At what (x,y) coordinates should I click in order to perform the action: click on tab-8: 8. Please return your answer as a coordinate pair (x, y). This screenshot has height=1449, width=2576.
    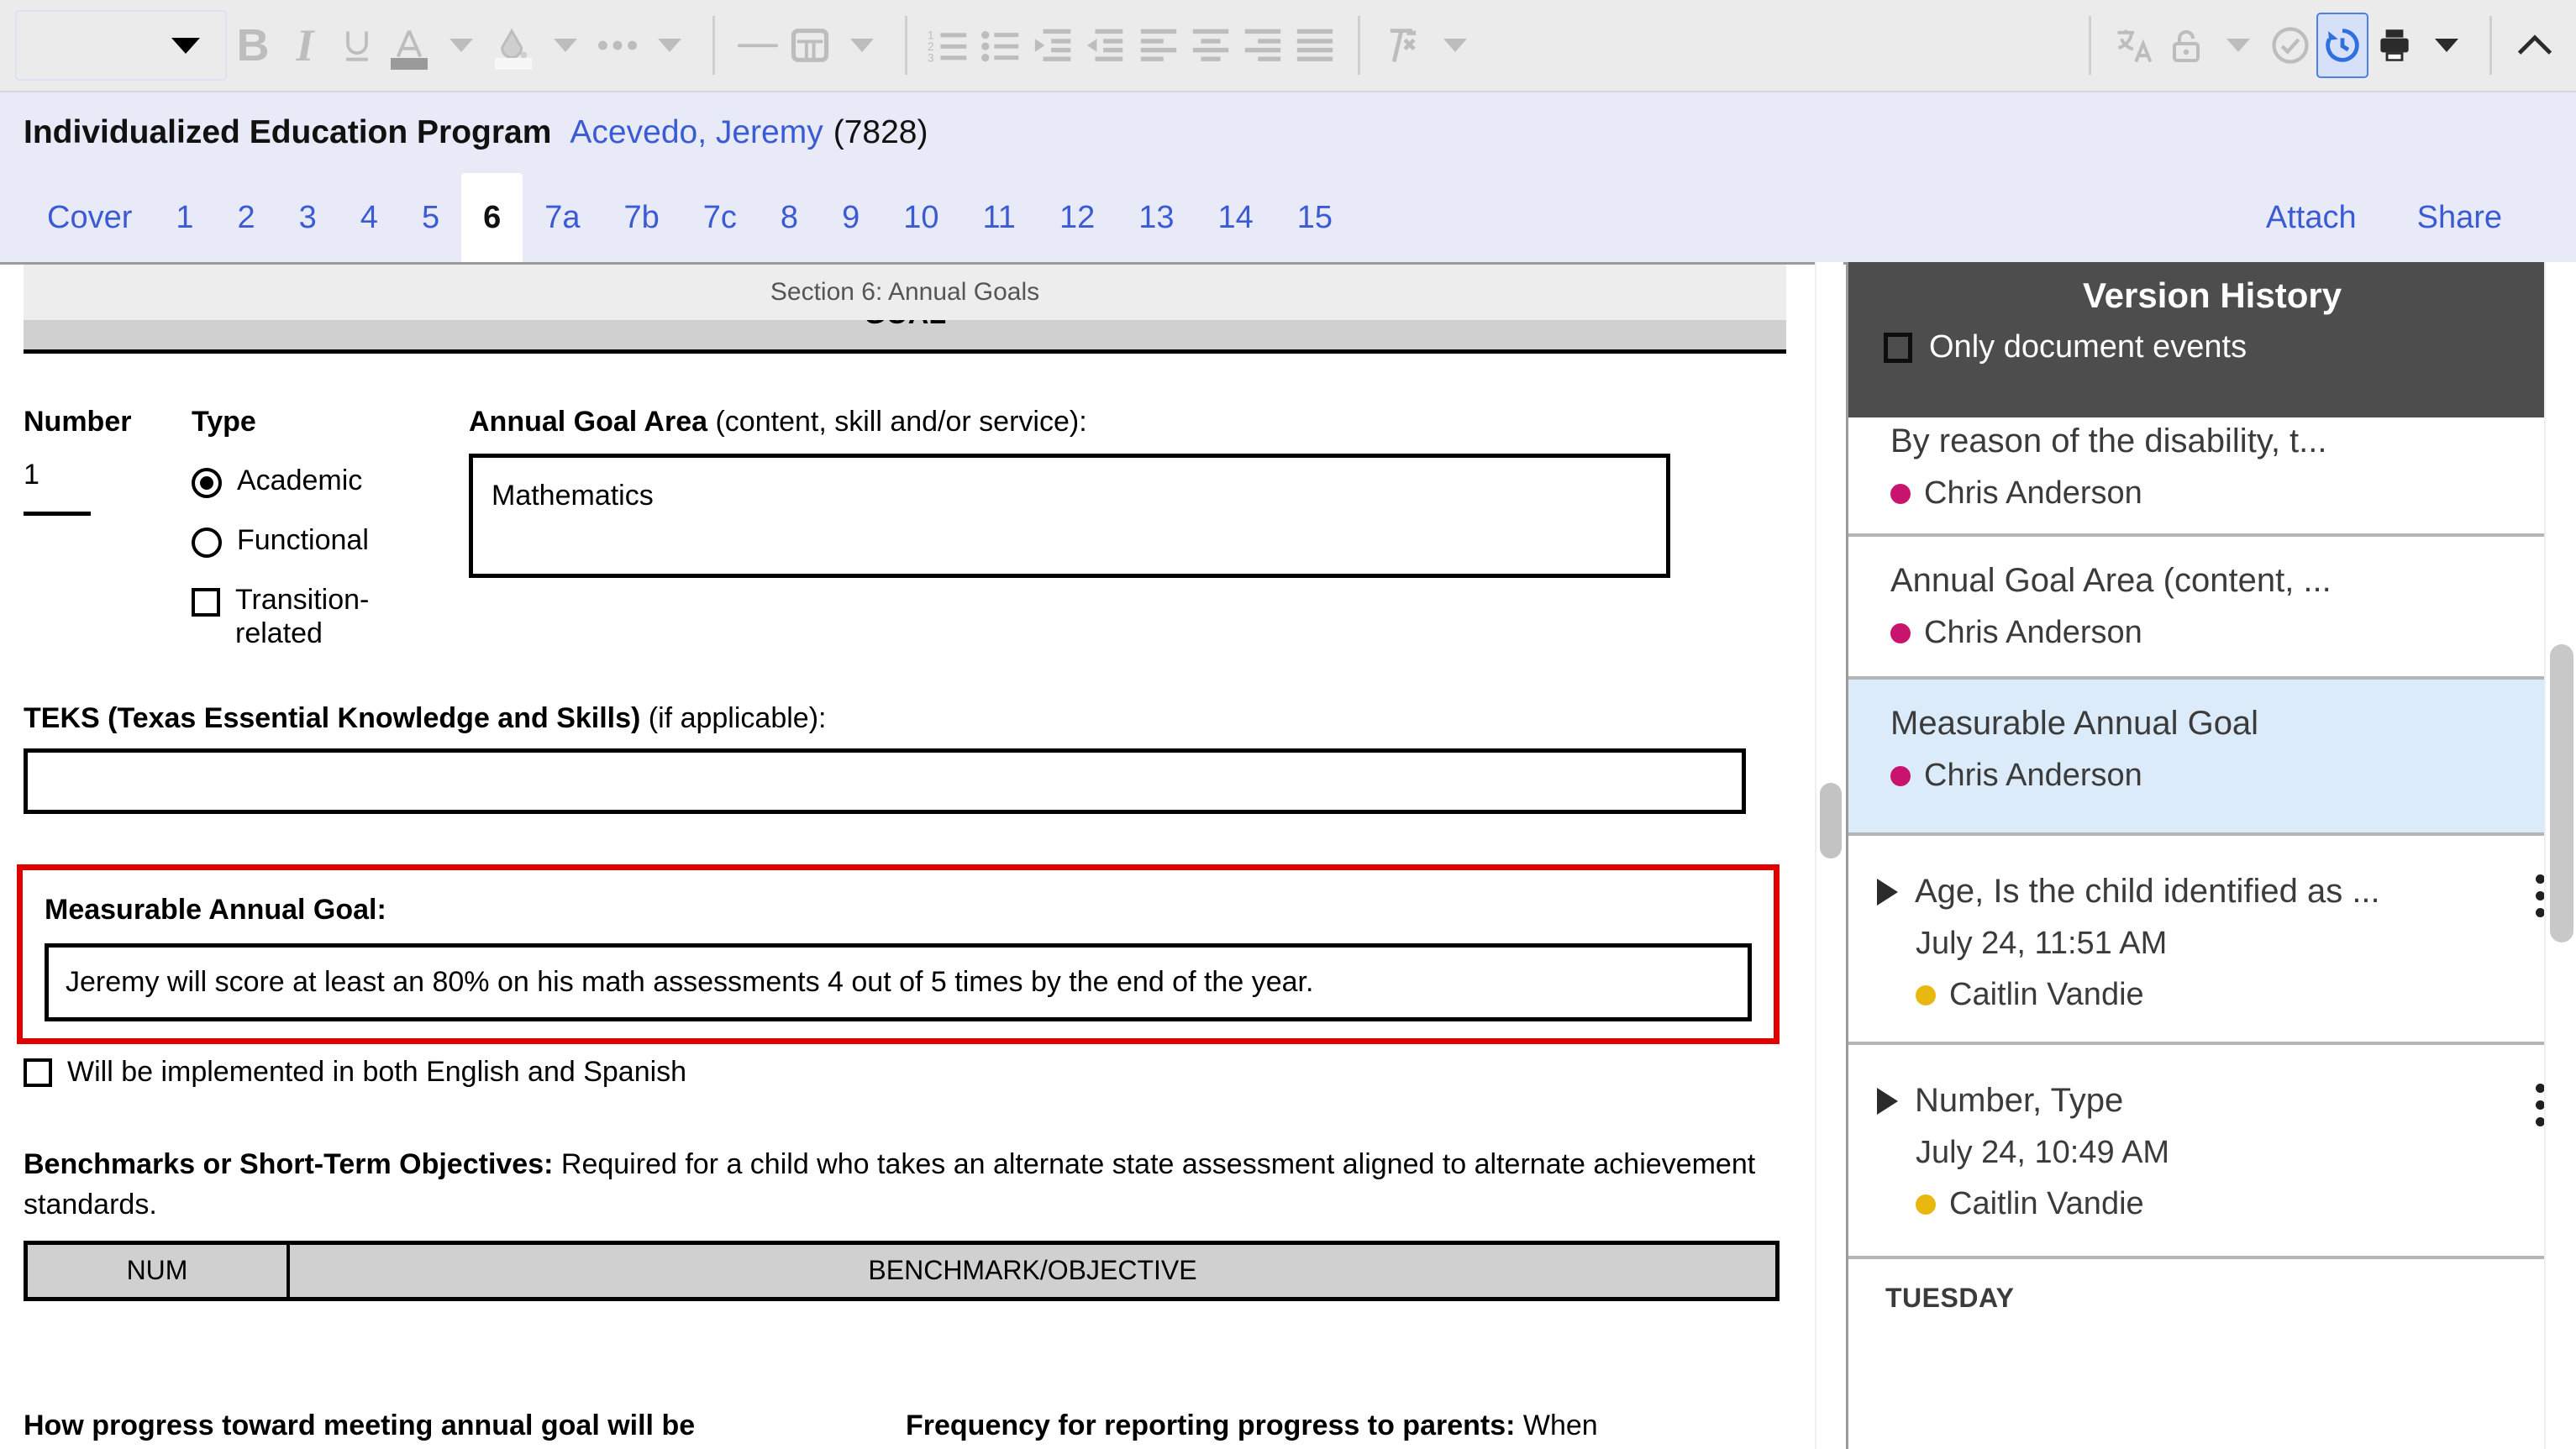
    Looking at the image, I should click on (789, 217).